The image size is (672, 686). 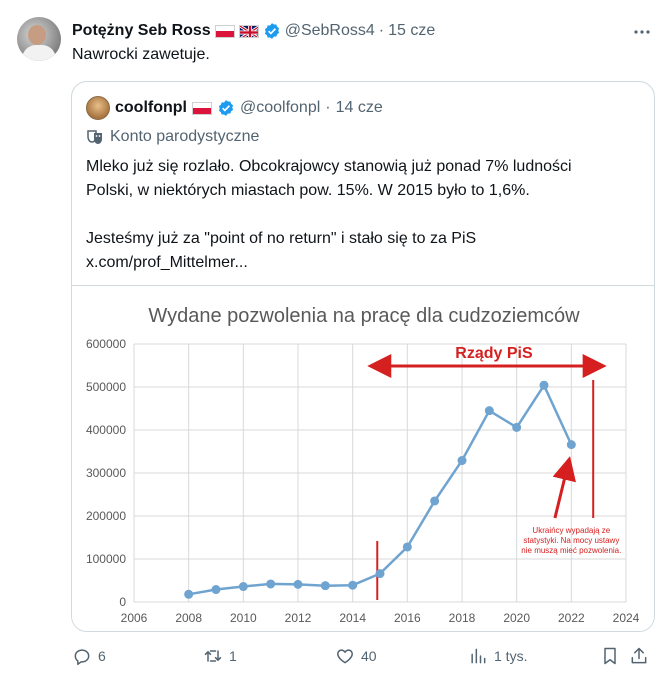 I want to click on action-bar: 6 1 40 1 tys., so click(x=362, y=658).